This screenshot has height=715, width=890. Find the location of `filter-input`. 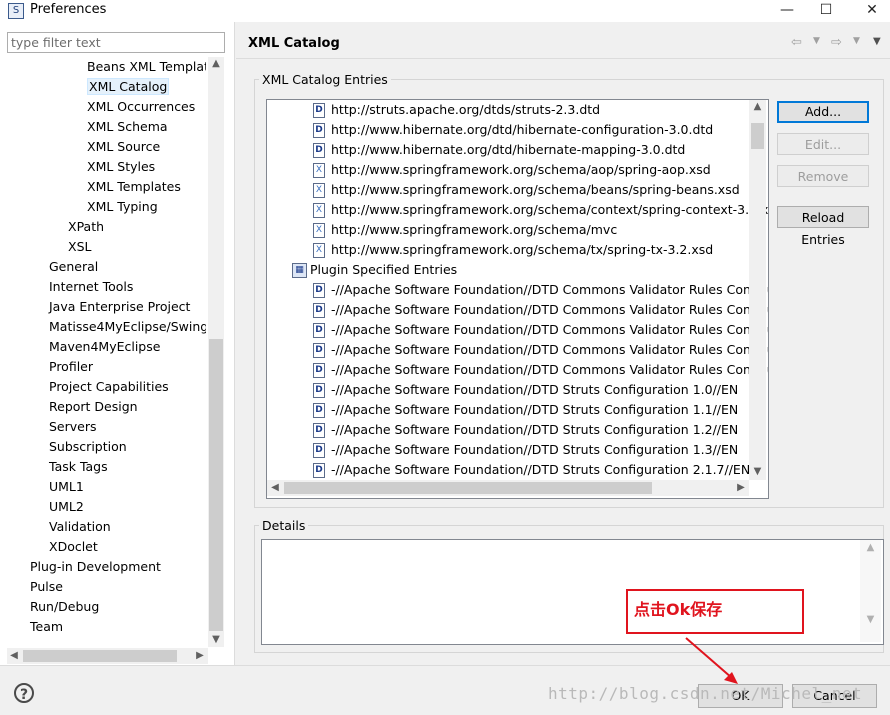

filter-input is located at coordinates (116, 42).